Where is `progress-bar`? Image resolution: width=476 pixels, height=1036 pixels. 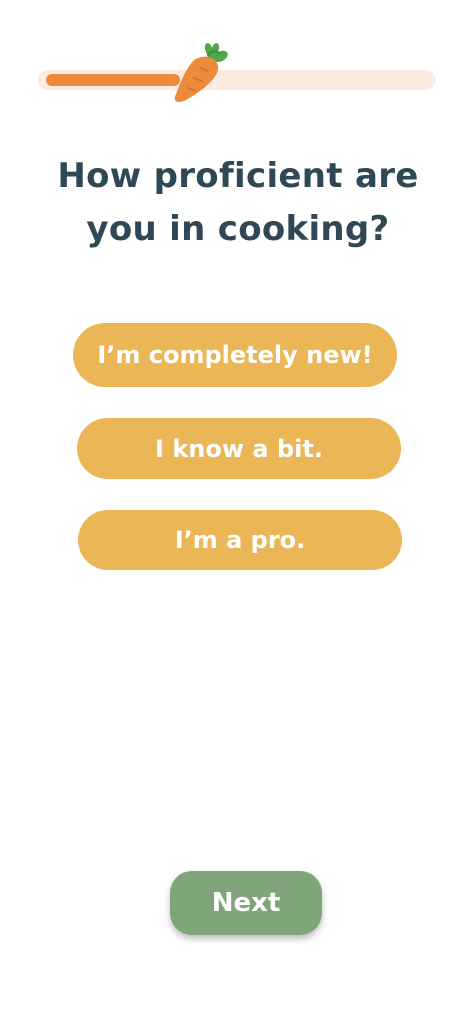
progress-bar is located at coordinates (237, 80).